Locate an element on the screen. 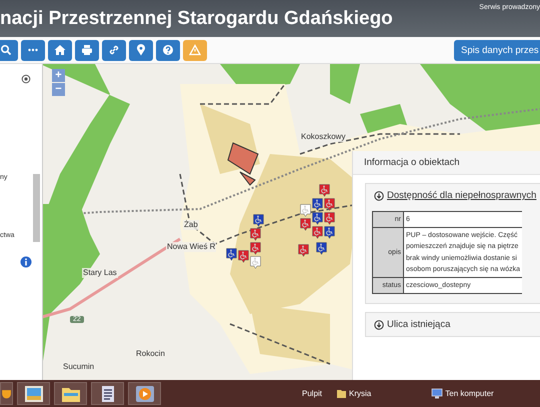 The width and height of the screenshot is (540, 407). link-icon is located at coordinates (114, 50).